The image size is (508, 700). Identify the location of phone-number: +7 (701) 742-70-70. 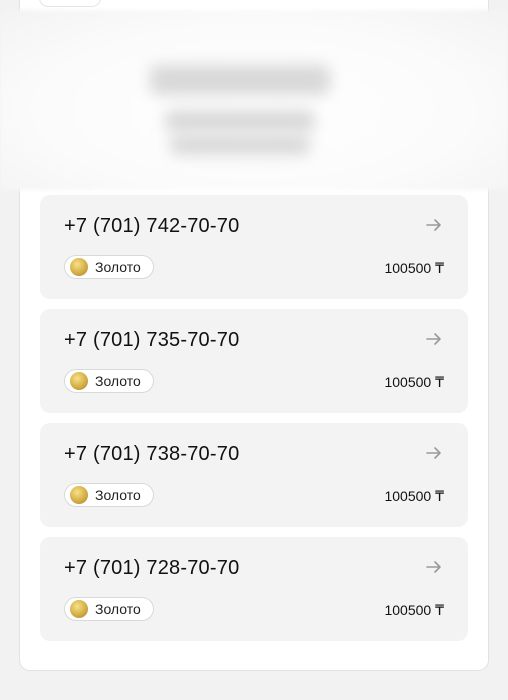
(152, 226).